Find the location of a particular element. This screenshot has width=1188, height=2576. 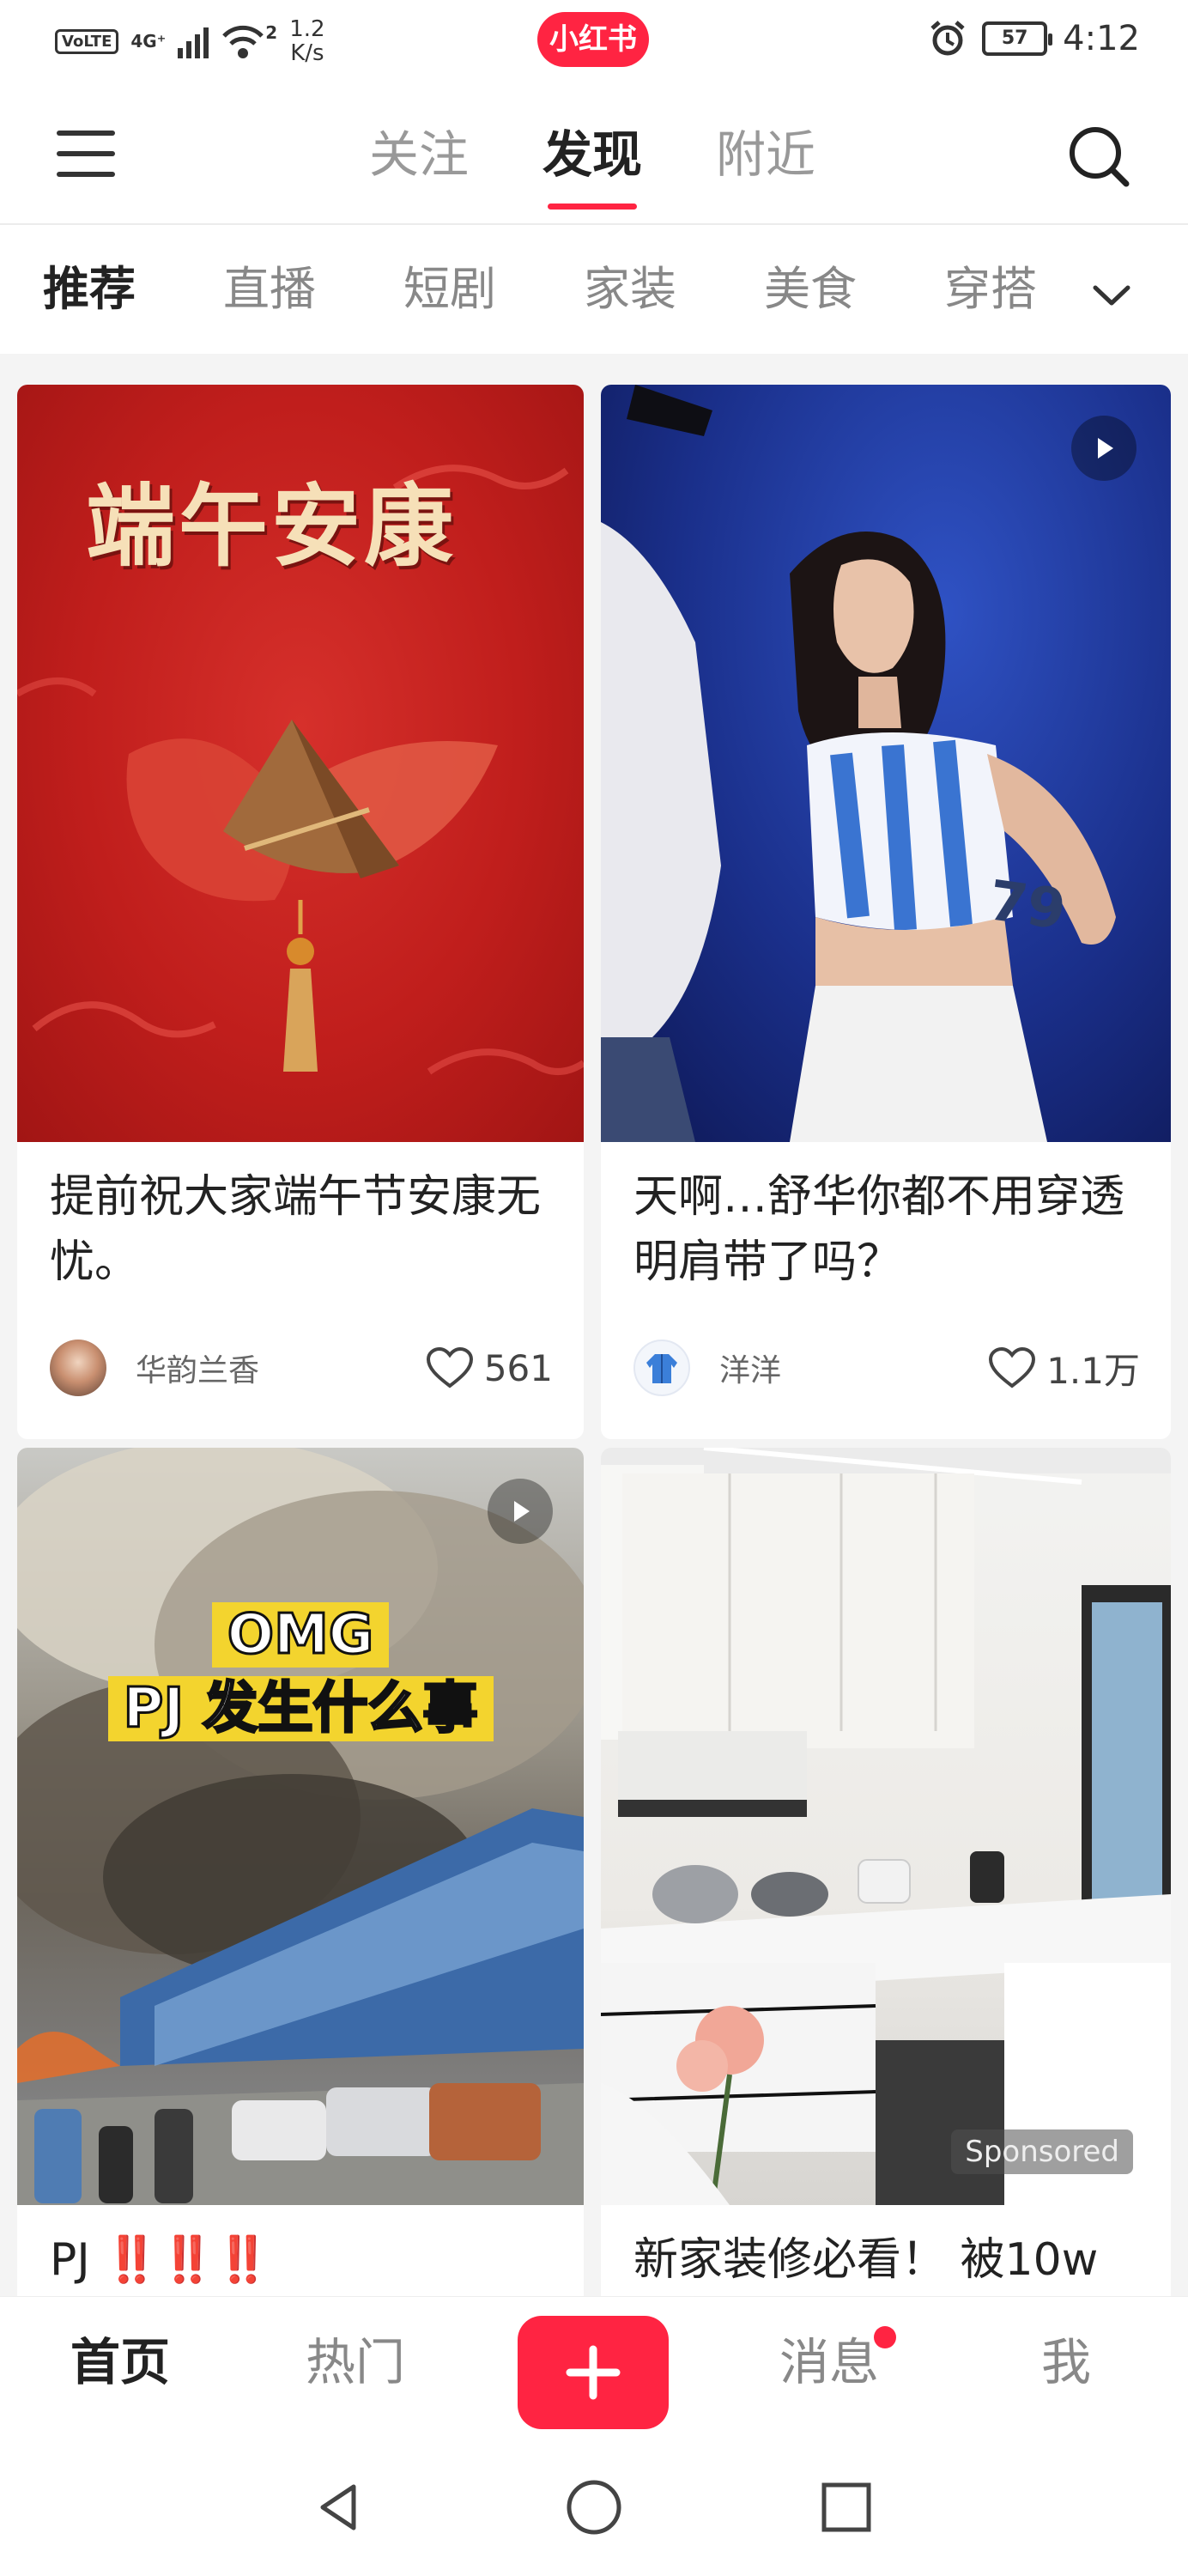

exclamation-marks: ‼️‼️‼️ is located at coordinates (188, 2260).